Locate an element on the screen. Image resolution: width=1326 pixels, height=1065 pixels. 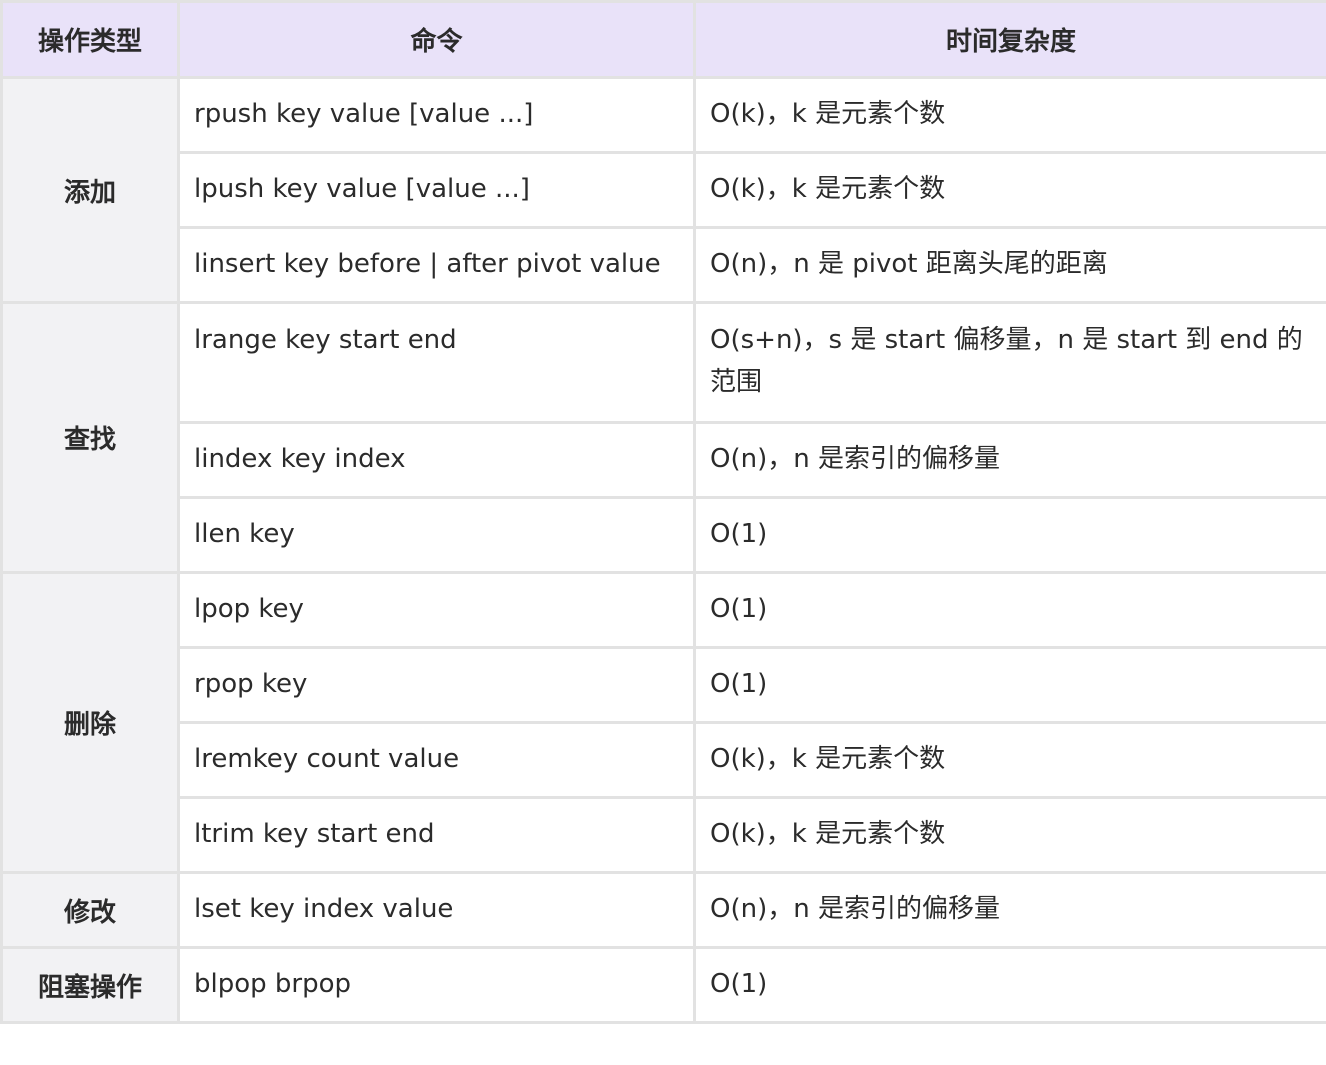
category-cell: 阻塞操作 is located at coordinates (90, 985).